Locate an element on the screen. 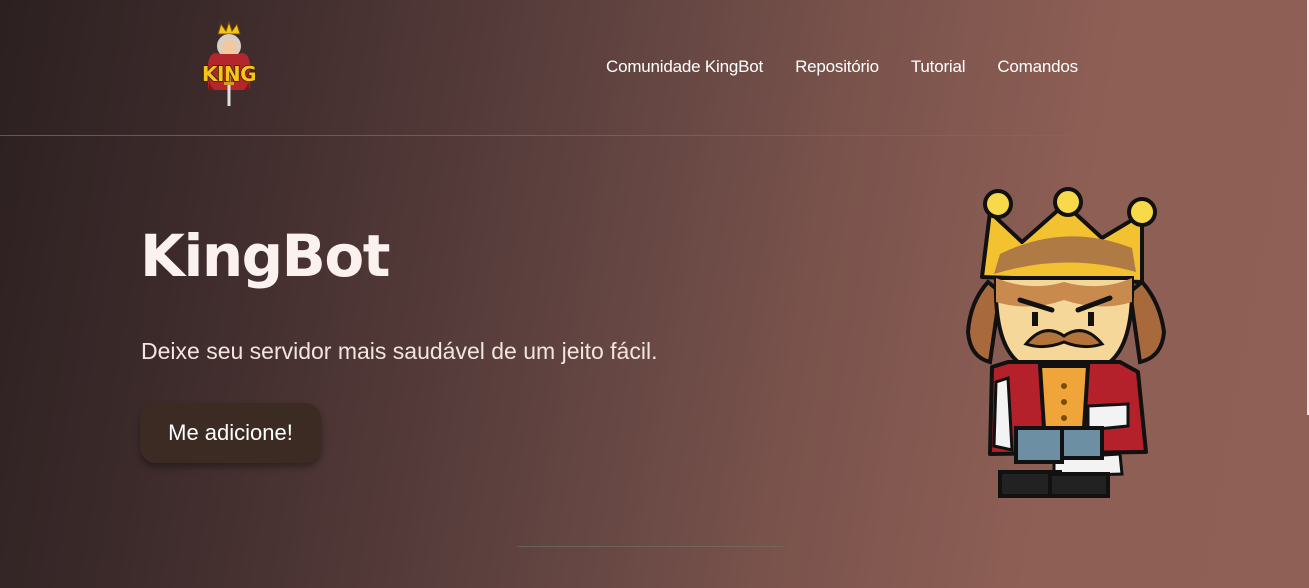 This screenshot has height=588, width=1309. svg-text: KING is located at coordinates (229, 74).